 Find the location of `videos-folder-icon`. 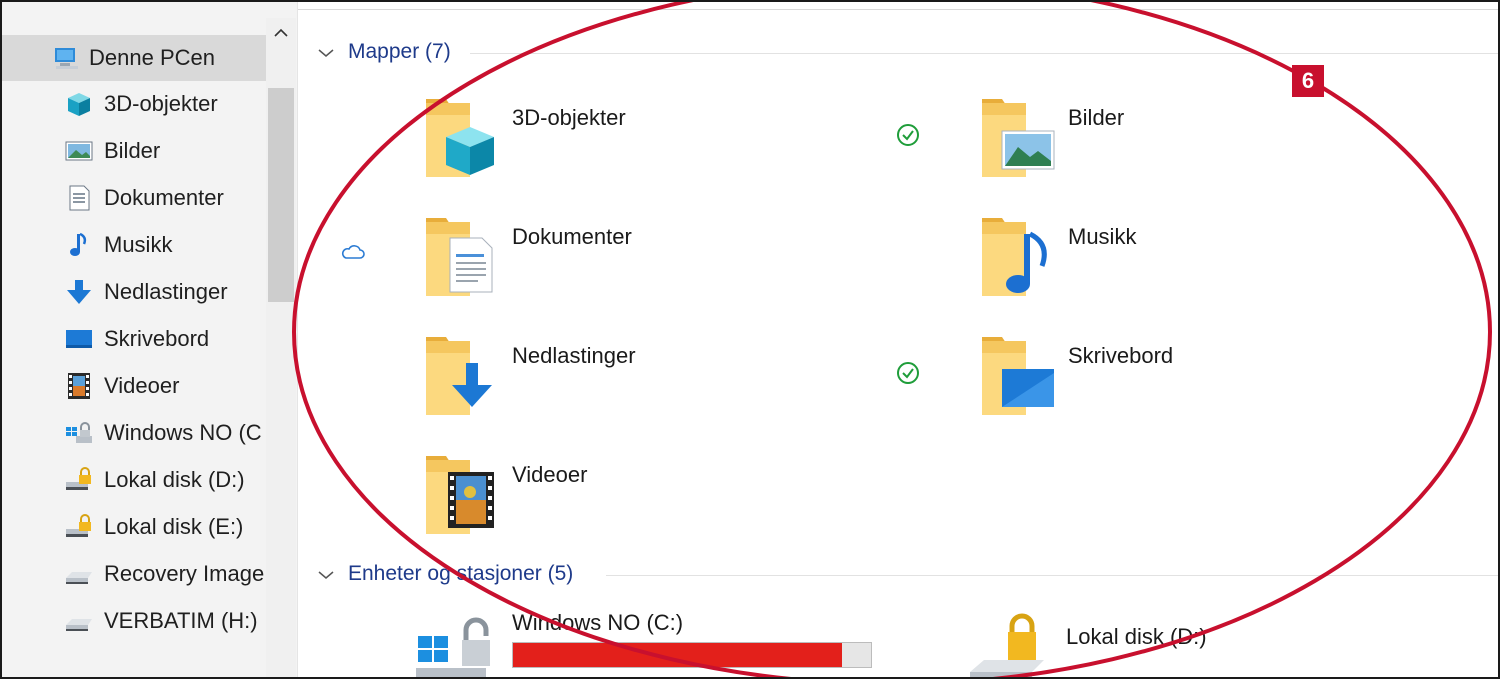

videos-folder-icon is located at coordinates (460, 495).